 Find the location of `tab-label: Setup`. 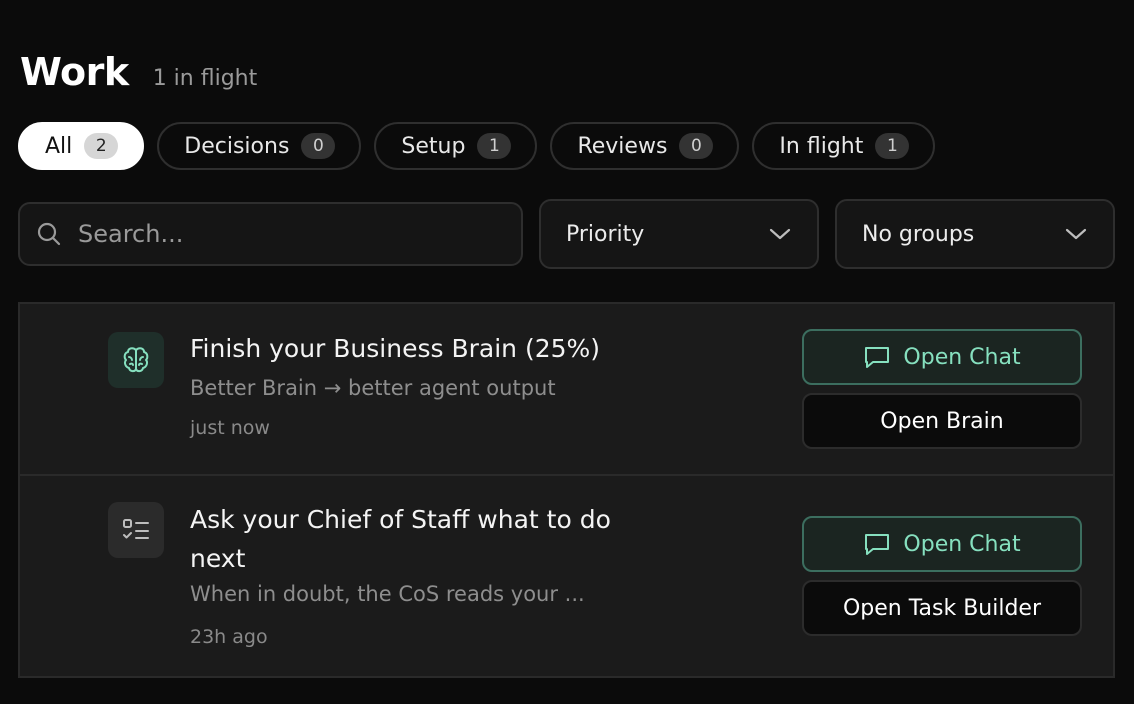

tab-label: Setup is located at coordinates (433, 146).